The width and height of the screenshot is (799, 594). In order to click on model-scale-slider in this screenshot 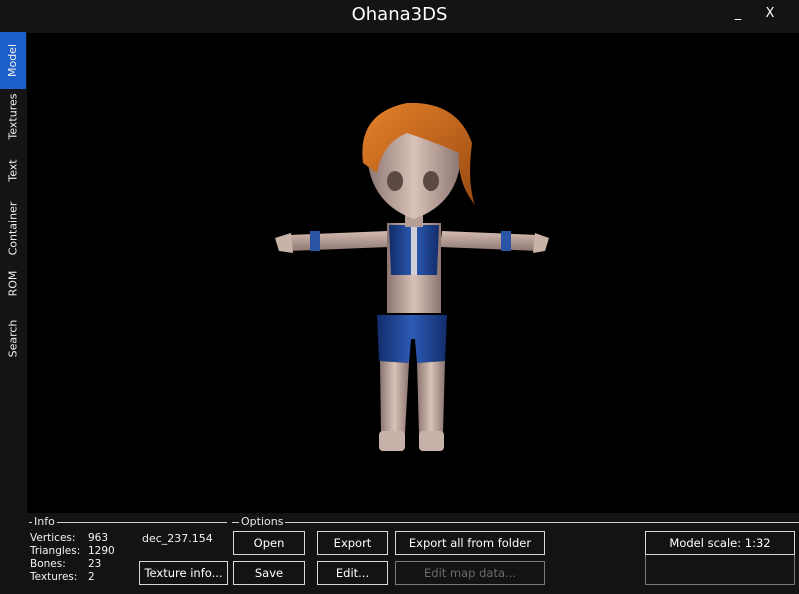, I will do `click(720, 570)`.